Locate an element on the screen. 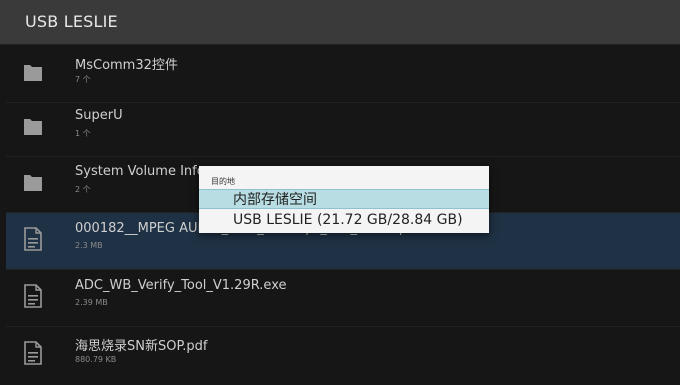  item-size: 2.39 MB is located at coordinates (91, 302).